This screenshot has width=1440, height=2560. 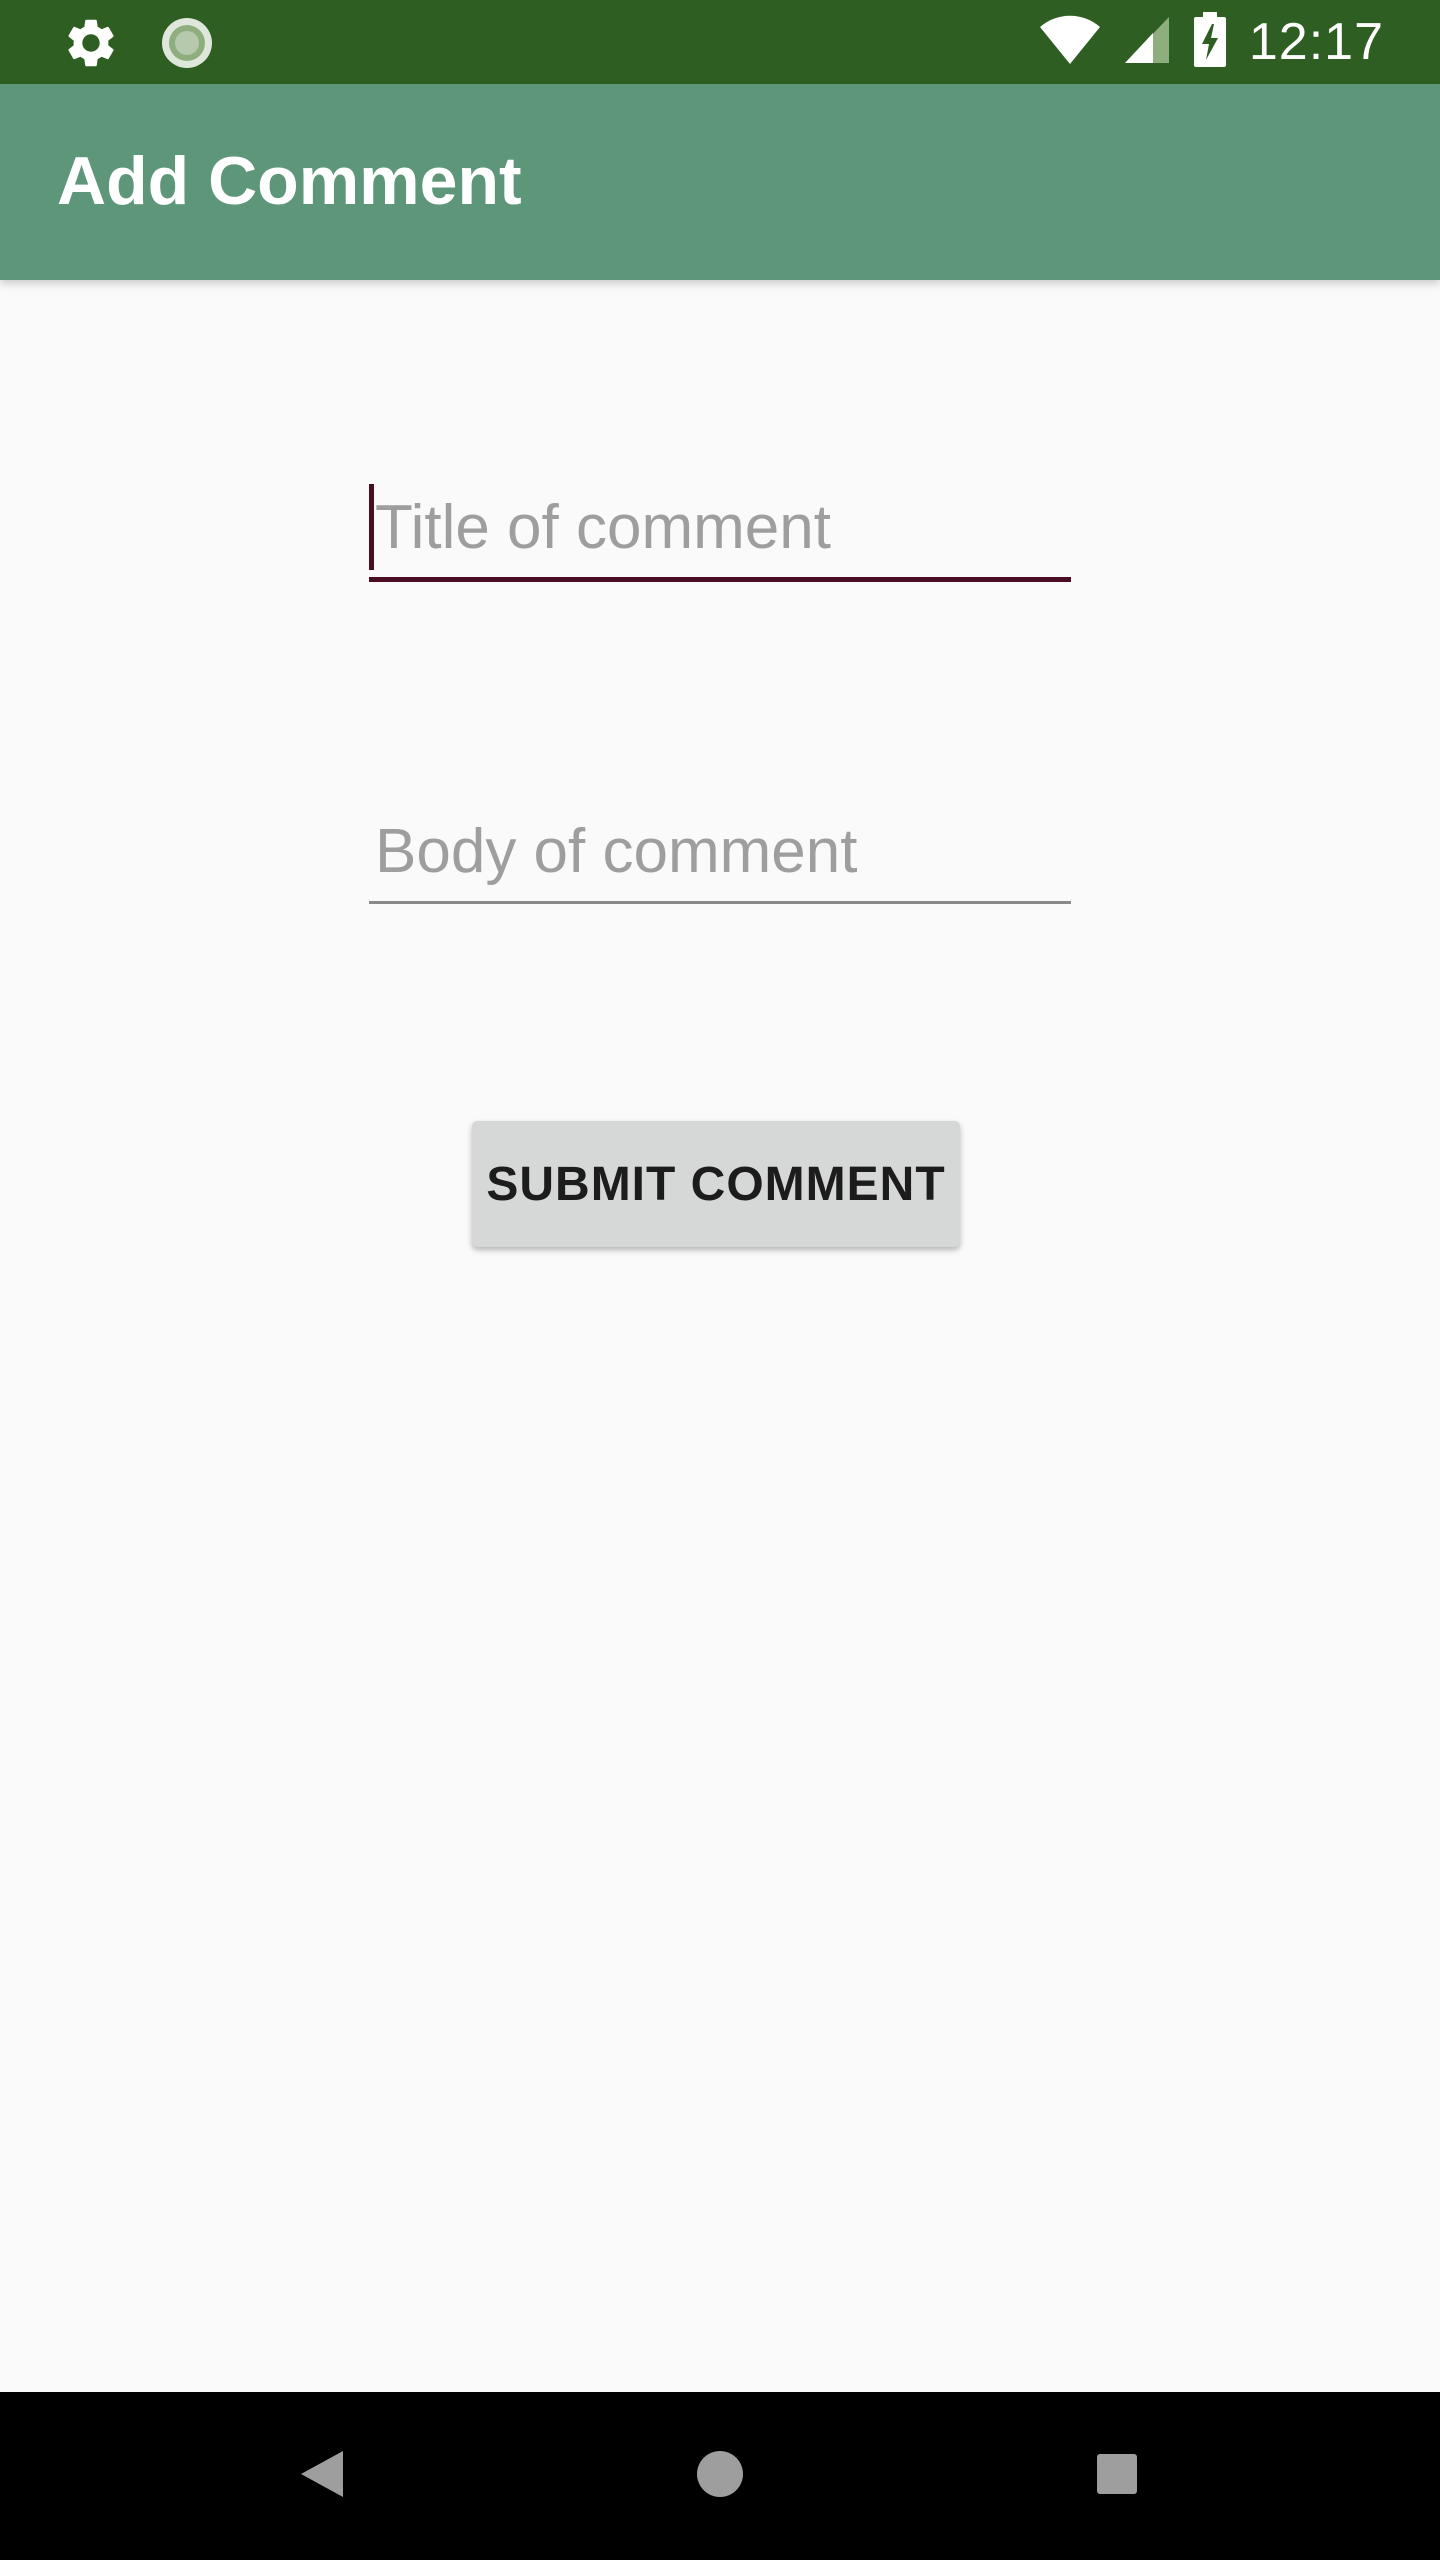 What do you see at coordinates (289, 181) in the screenshot?
I see `page-title: Add Comment` at bounding box center [289, 181].